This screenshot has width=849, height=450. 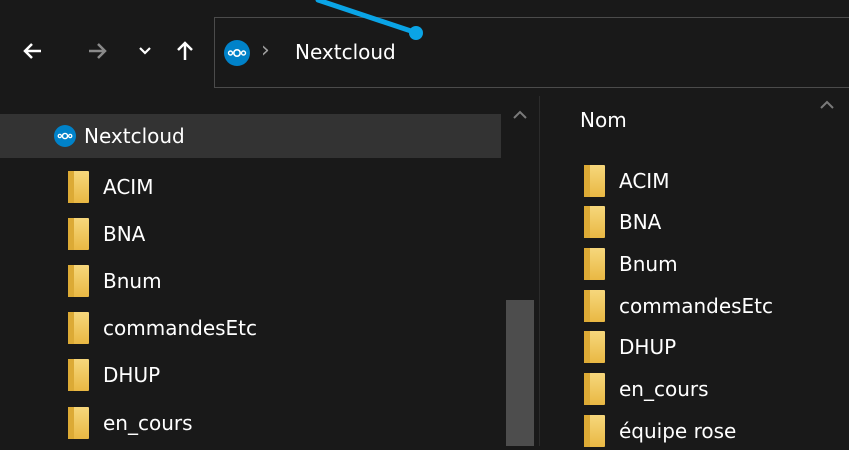 I want to click on file-item-commandesetc: commandesEtc, so click(x=678, y=306).